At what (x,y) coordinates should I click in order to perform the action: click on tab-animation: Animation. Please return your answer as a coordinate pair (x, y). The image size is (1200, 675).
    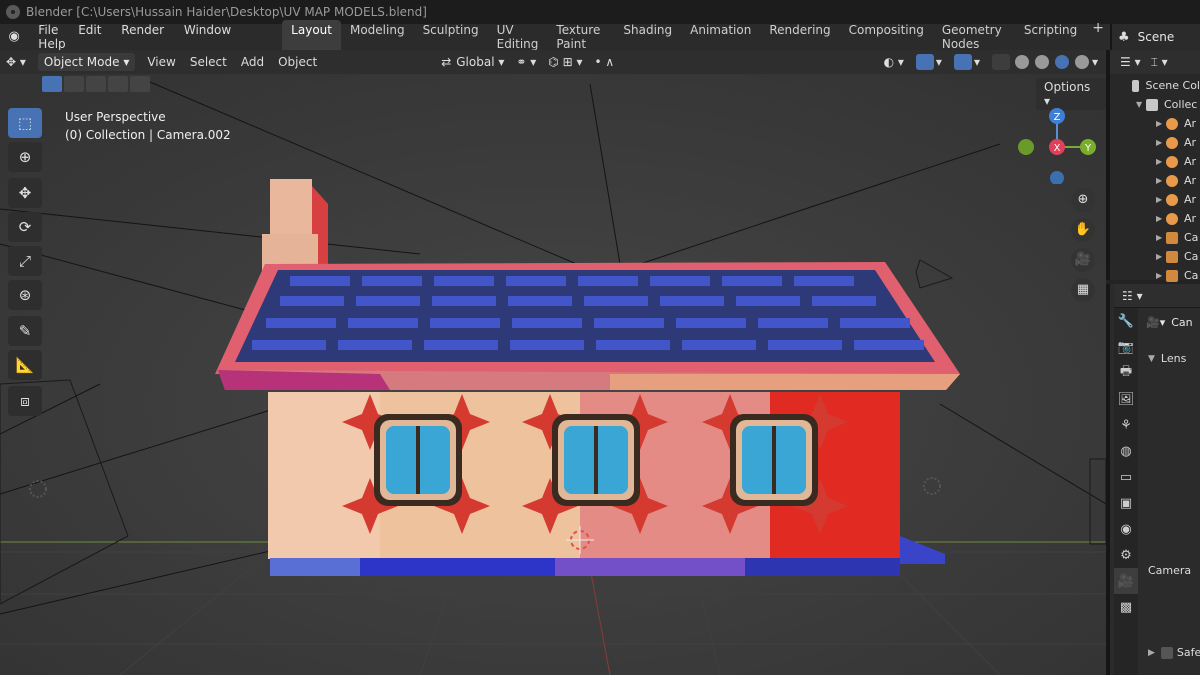
    Looking at the image, I should click on (720, 37).